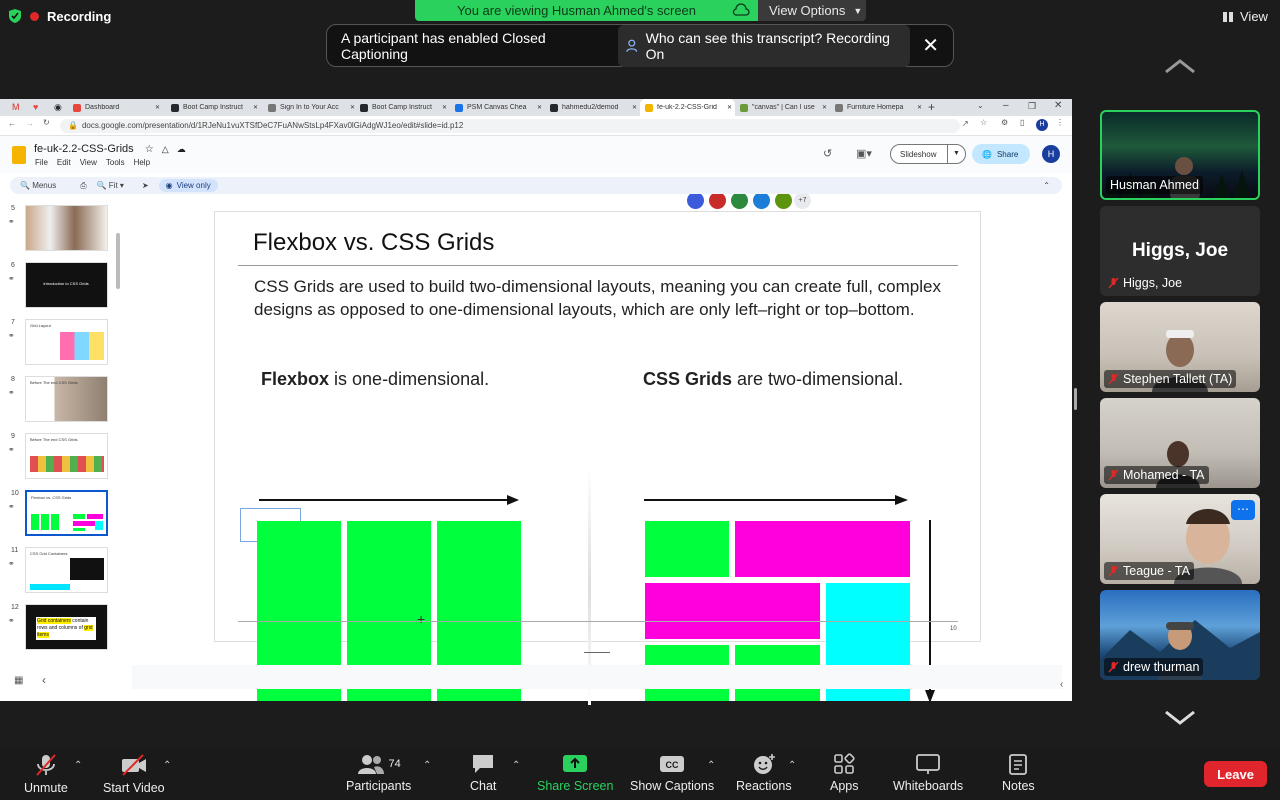 This screenshot has height=800, width=1280. I want to click on restore-icon: ❐, so click(1032, 106).